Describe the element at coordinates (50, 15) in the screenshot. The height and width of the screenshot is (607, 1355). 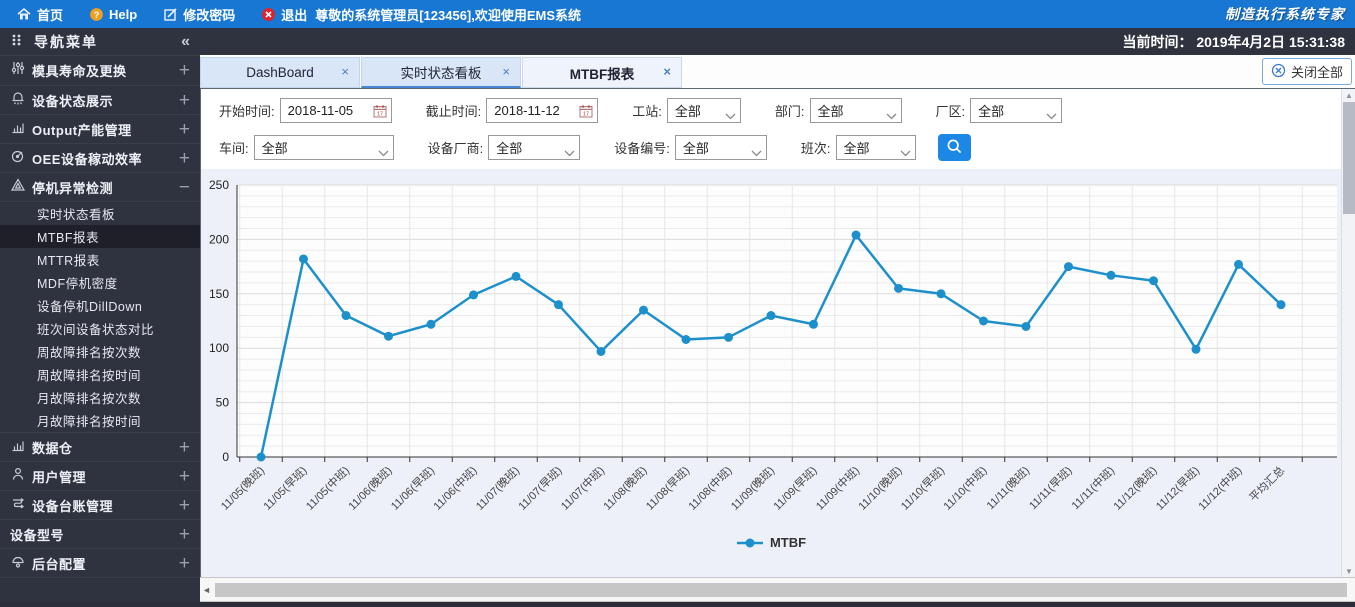
I see `topbar-home-label: 首页` at that location.